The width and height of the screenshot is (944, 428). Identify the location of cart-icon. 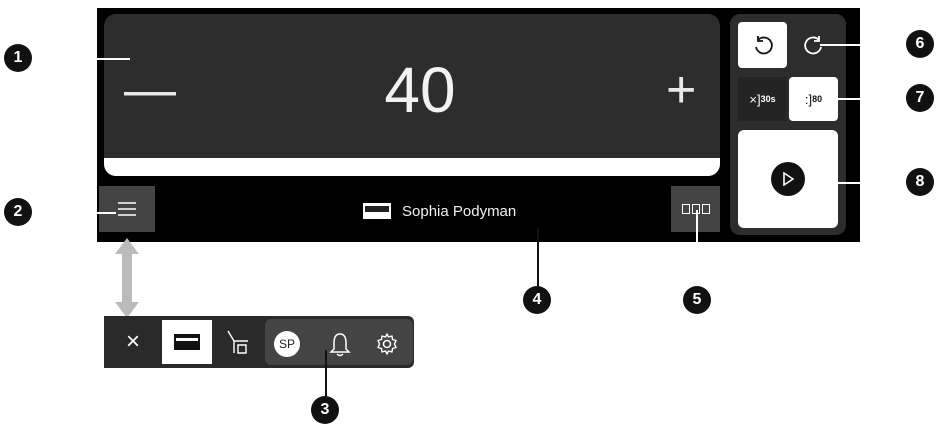
(237, 342).